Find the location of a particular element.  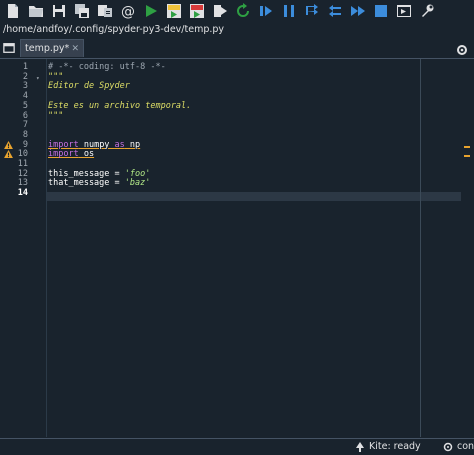

line-number: 3 is located at coordinates (25, 86).